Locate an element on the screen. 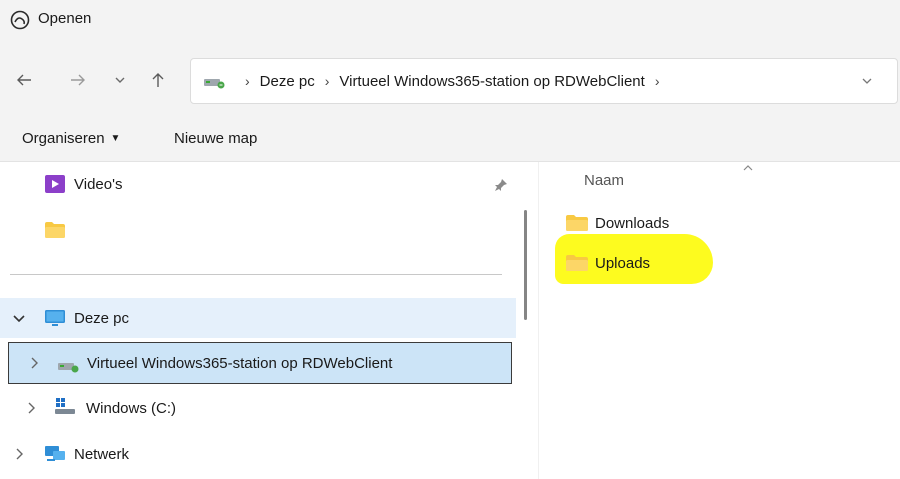 Image resolution: width=900 pixels, height=479 pixels. nav-item-label: Video's is located at coordinates (98, 184).